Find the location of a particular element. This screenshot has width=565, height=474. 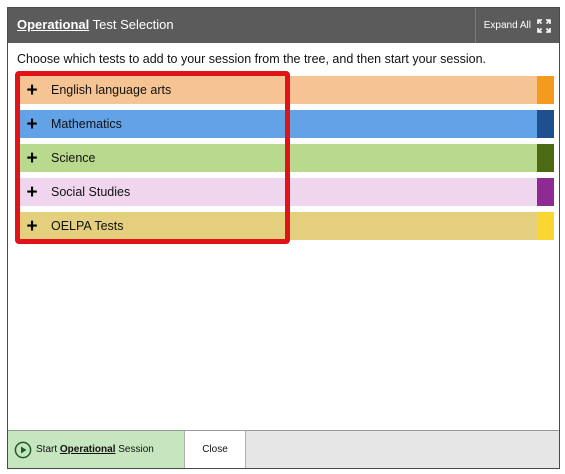

start-highlight: Operational is located at coordinates (87, 449).